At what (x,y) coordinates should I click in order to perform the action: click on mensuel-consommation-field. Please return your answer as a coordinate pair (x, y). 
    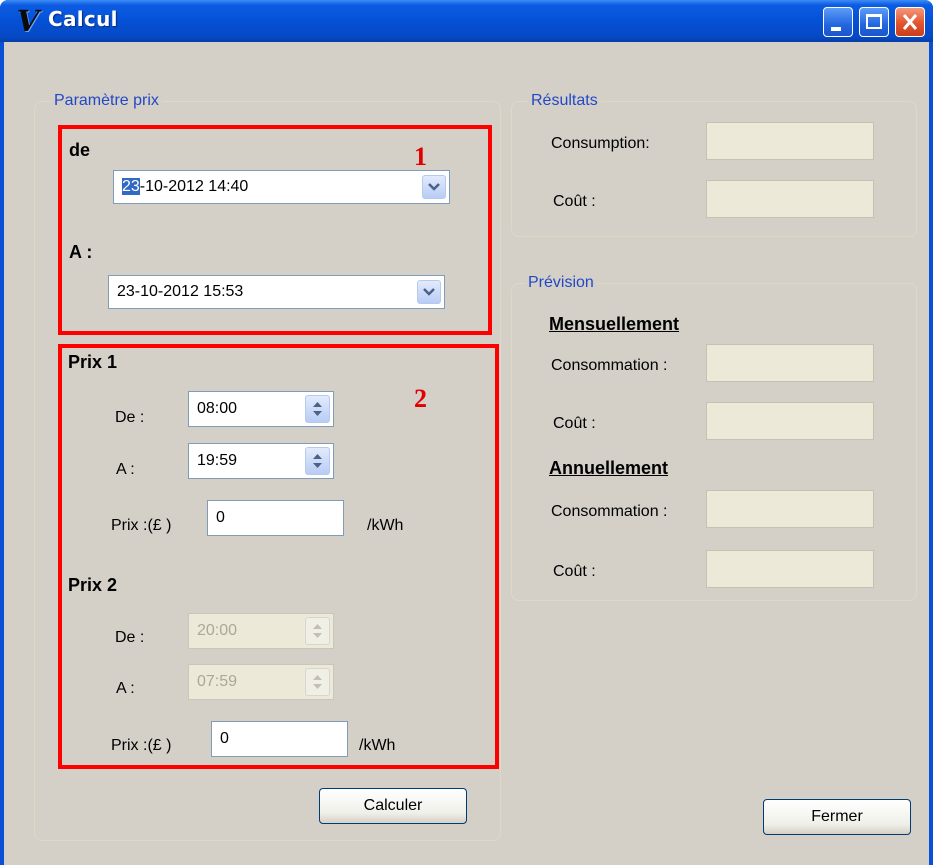
    Looking at the image, I should click on (790, 363).